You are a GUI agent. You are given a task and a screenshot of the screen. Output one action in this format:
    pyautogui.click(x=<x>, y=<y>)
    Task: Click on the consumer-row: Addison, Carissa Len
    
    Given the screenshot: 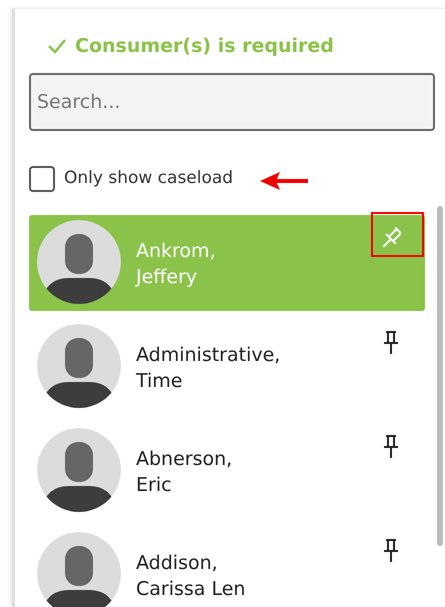 What is the action you would take?
    pyautogui.click(x=227, y=567)
    